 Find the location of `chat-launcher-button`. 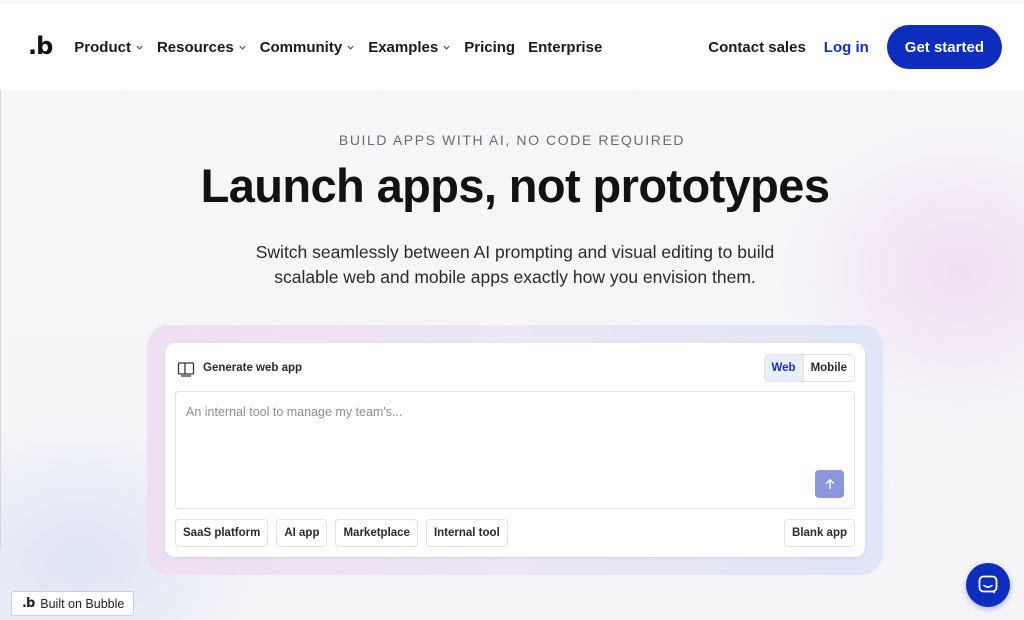

chat-launcher-button is located at coordinates (988, 585).